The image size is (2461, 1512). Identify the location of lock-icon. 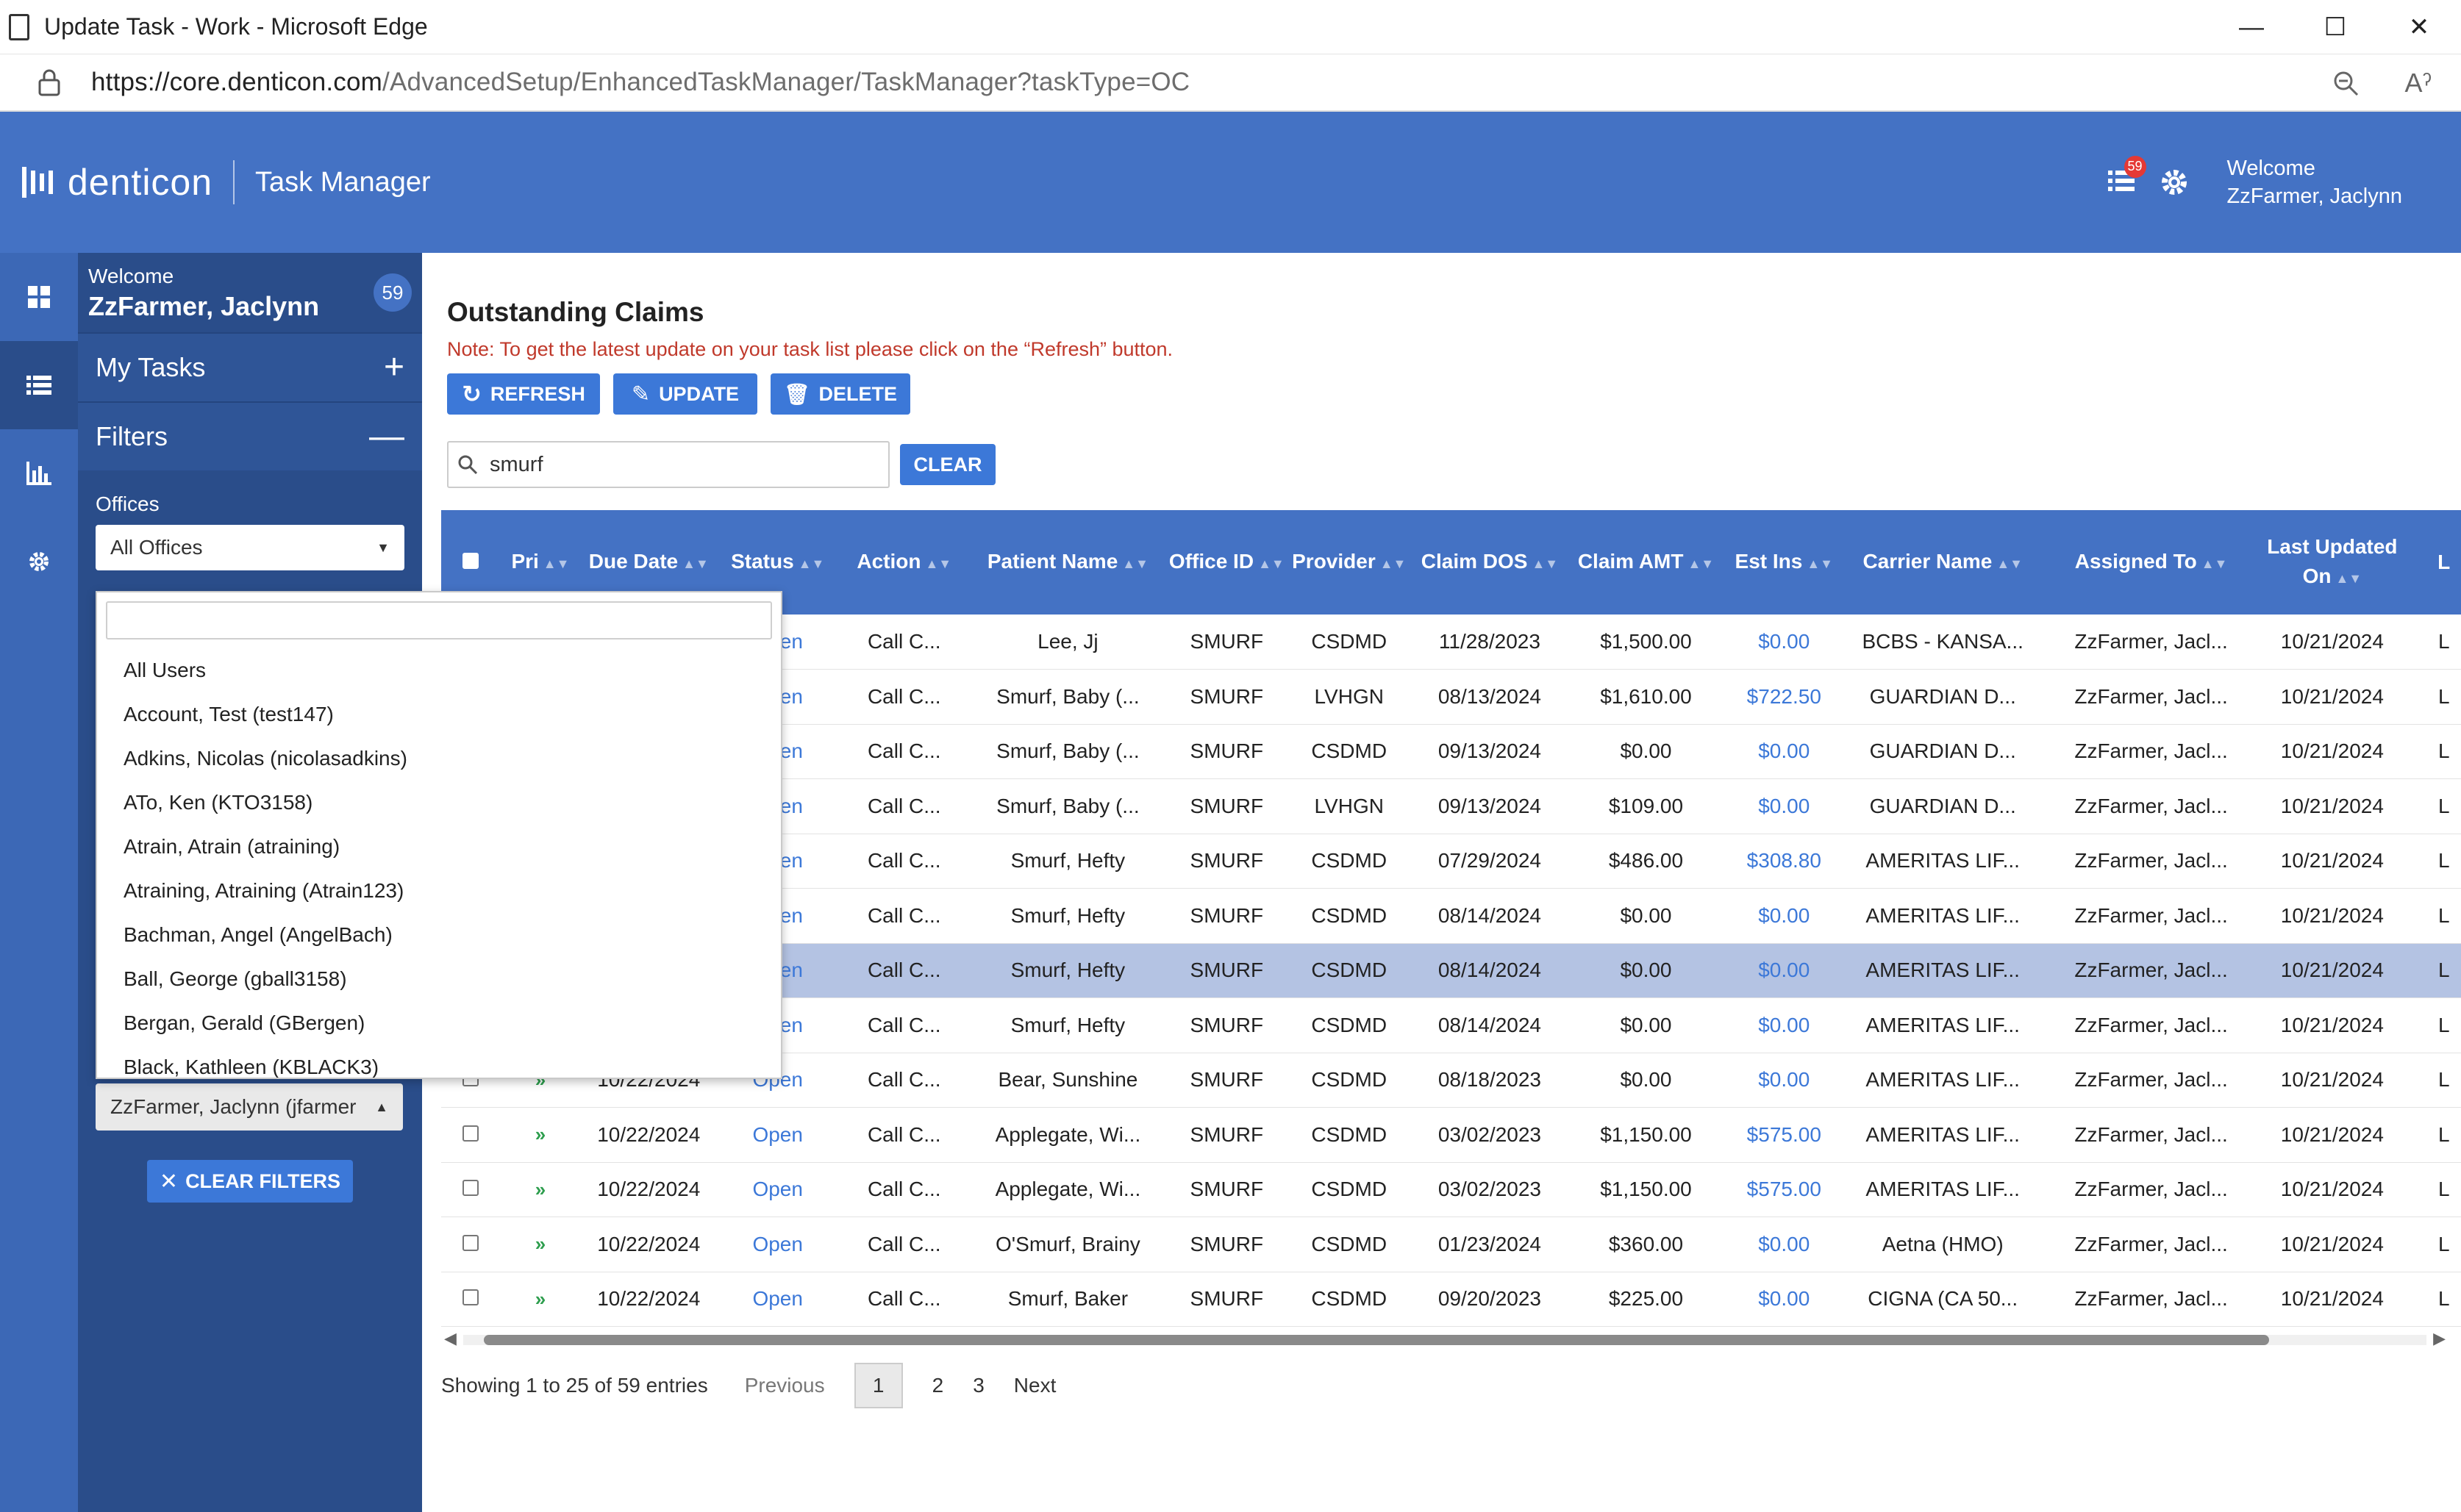
(49, 82).